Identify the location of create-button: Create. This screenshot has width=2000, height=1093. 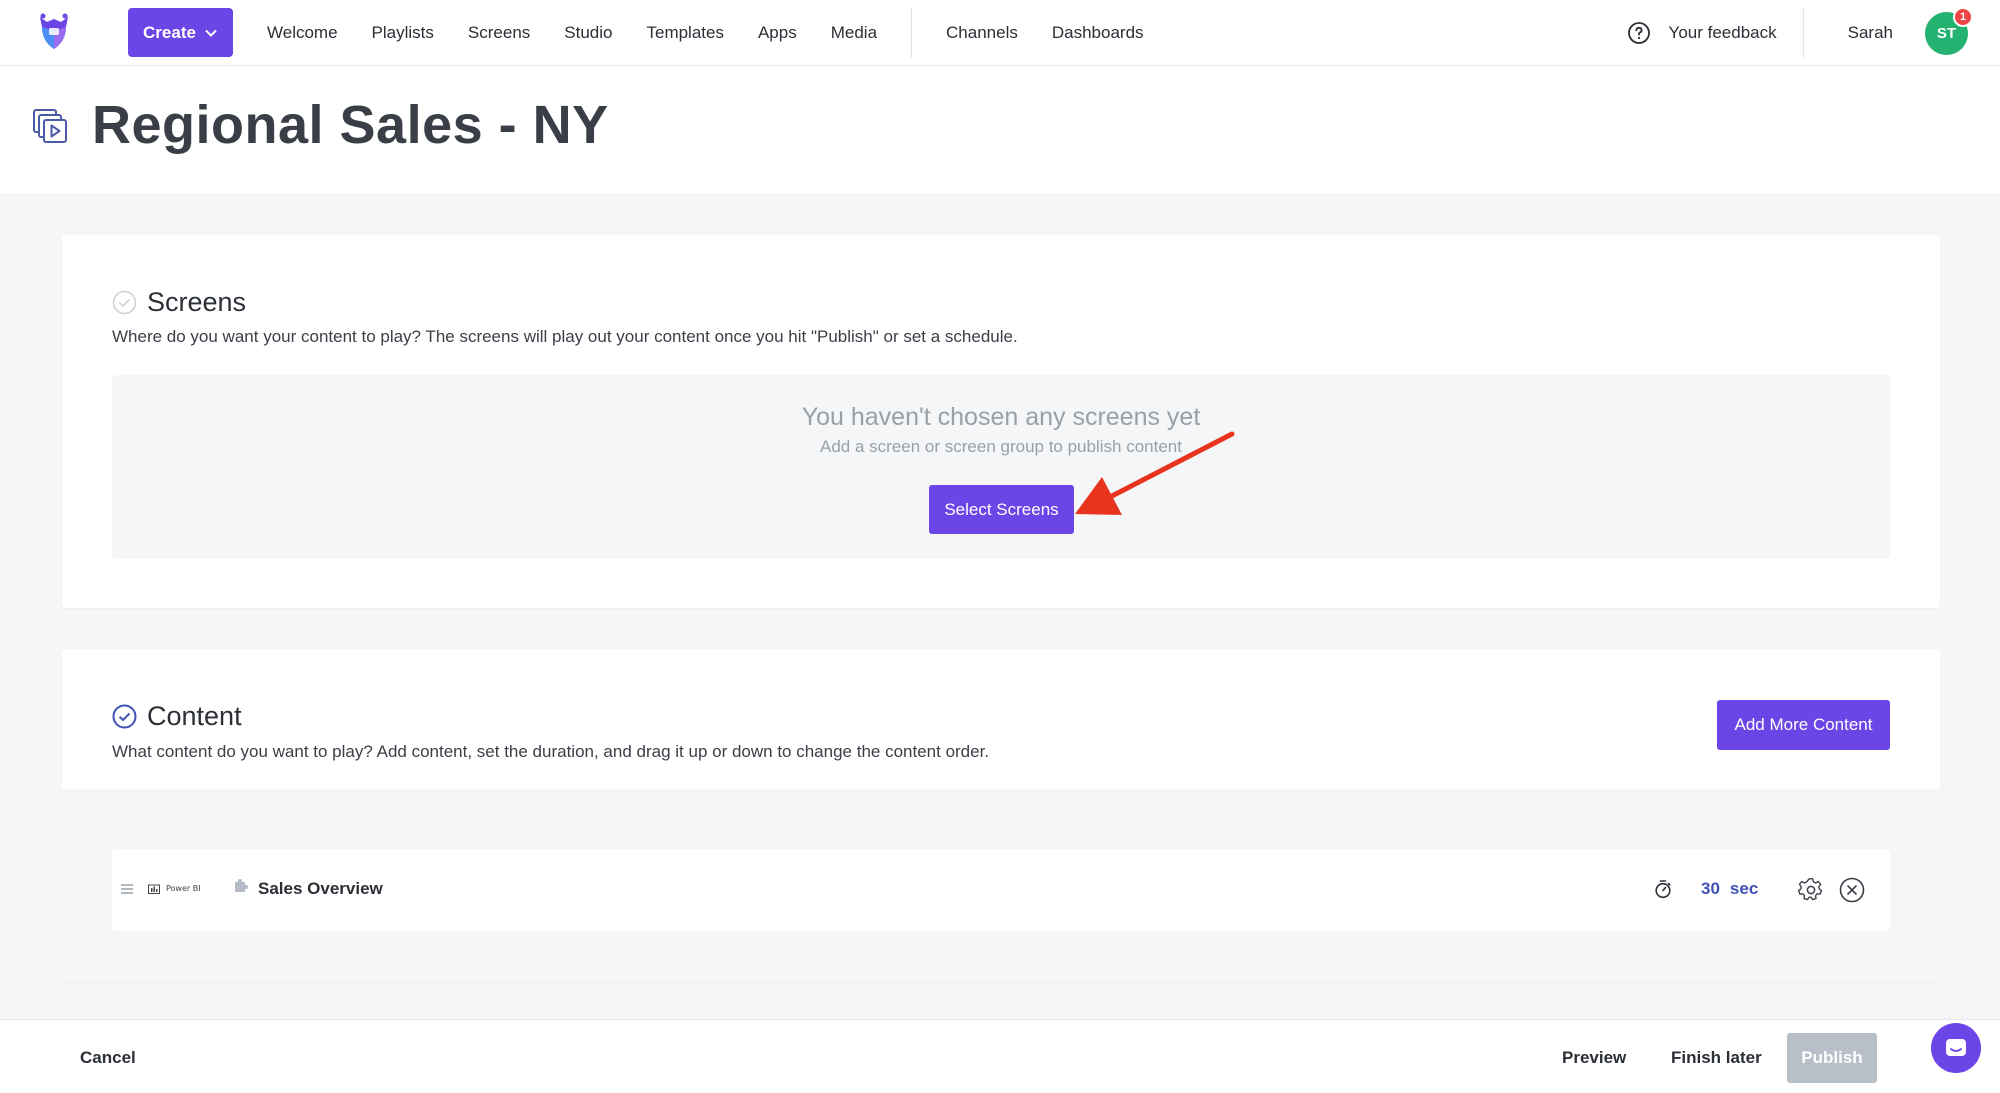
(180, 32).